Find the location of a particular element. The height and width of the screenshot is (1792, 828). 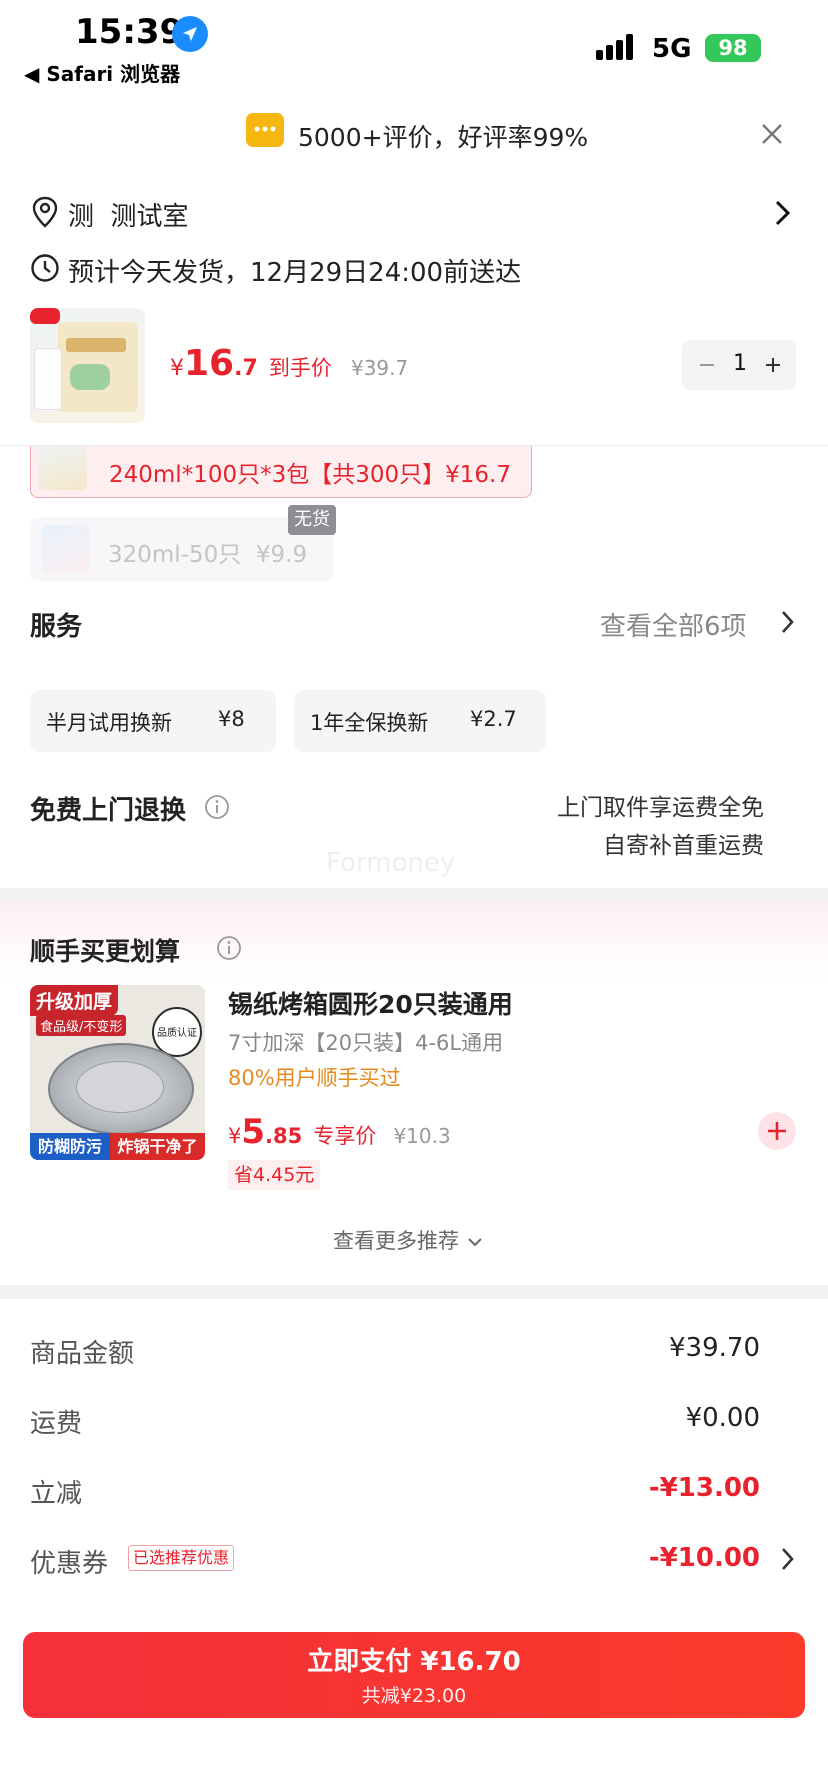

product-price: ¥16.7 到手价 ¥39.7 is located at coordinates (289, 363).